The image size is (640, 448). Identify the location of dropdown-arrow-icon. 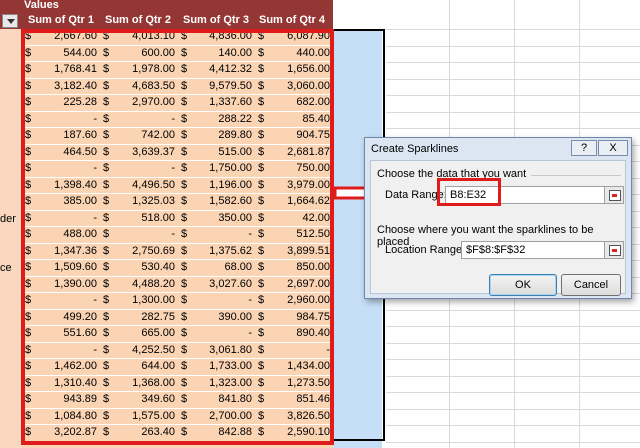
(10, 21).